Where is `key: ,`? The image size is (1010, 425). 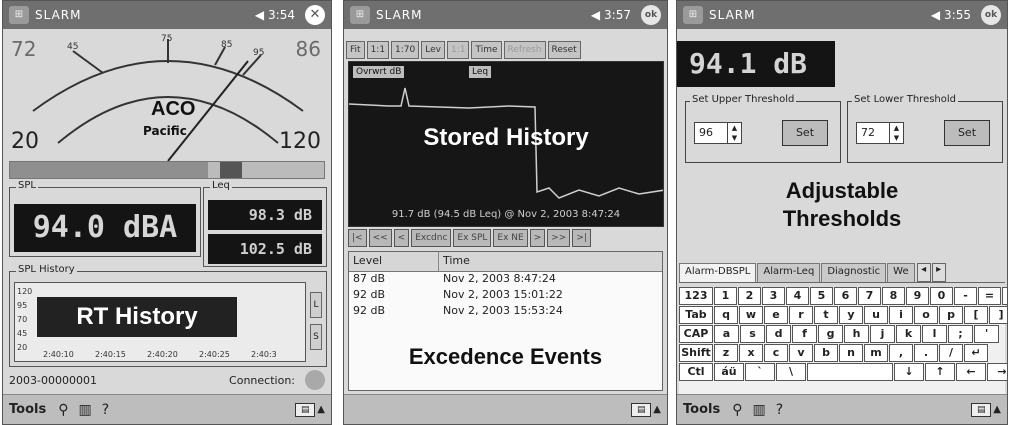 key: , is located at coordinates (901, 353).